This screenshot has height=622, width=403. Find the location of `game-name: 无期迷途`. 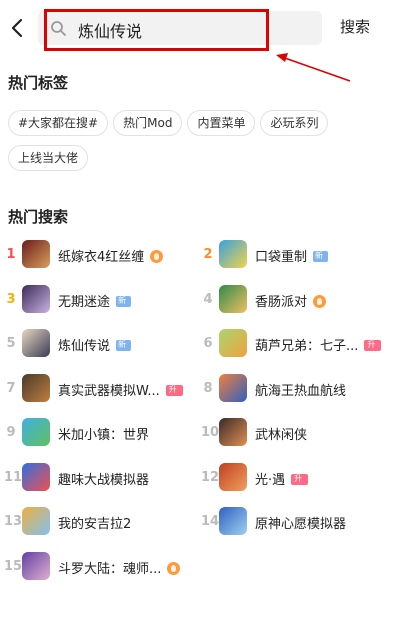

game-name: 无期迷途 is located at coordinates (84, 302).